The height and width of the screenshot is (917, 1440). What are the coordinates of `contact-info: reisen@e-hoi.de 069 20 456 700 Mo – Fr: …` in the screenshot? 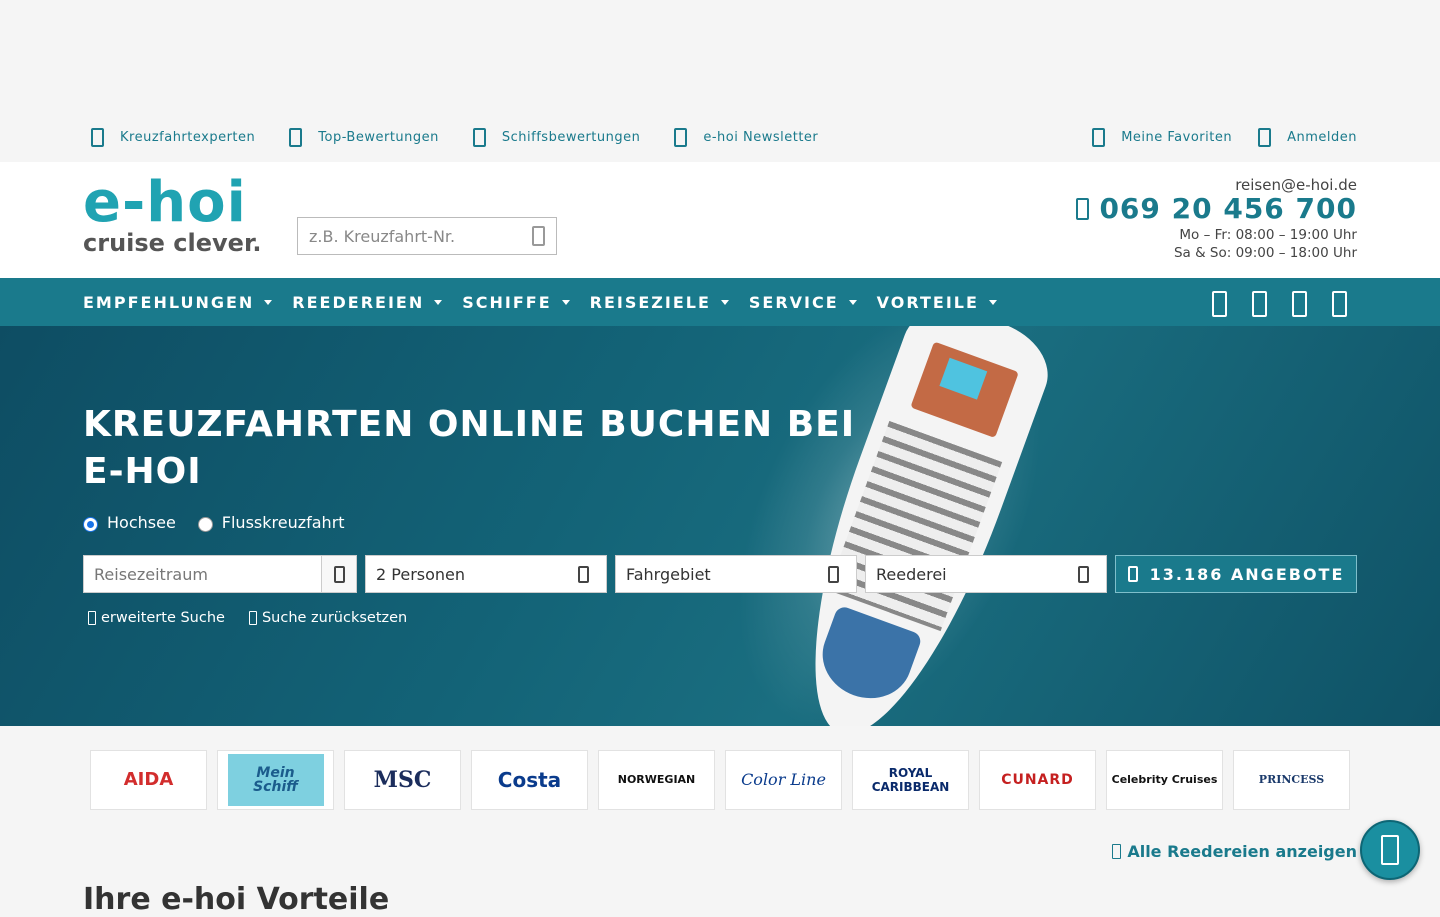 It's located at (1216, 218).